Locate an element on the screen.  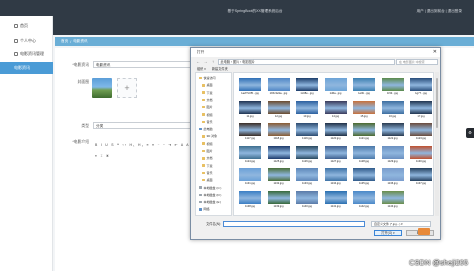
file-item: 17.jpg is located at coordinates (420, 109).